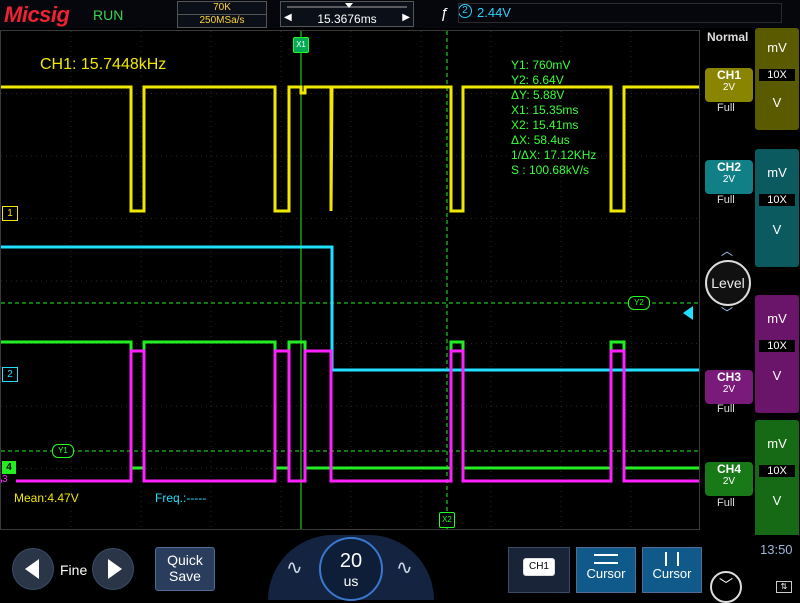  Describe the element at coordinates (222, 21) in the screenshot. I see `sample-rate: 250MSa/s` at that location.